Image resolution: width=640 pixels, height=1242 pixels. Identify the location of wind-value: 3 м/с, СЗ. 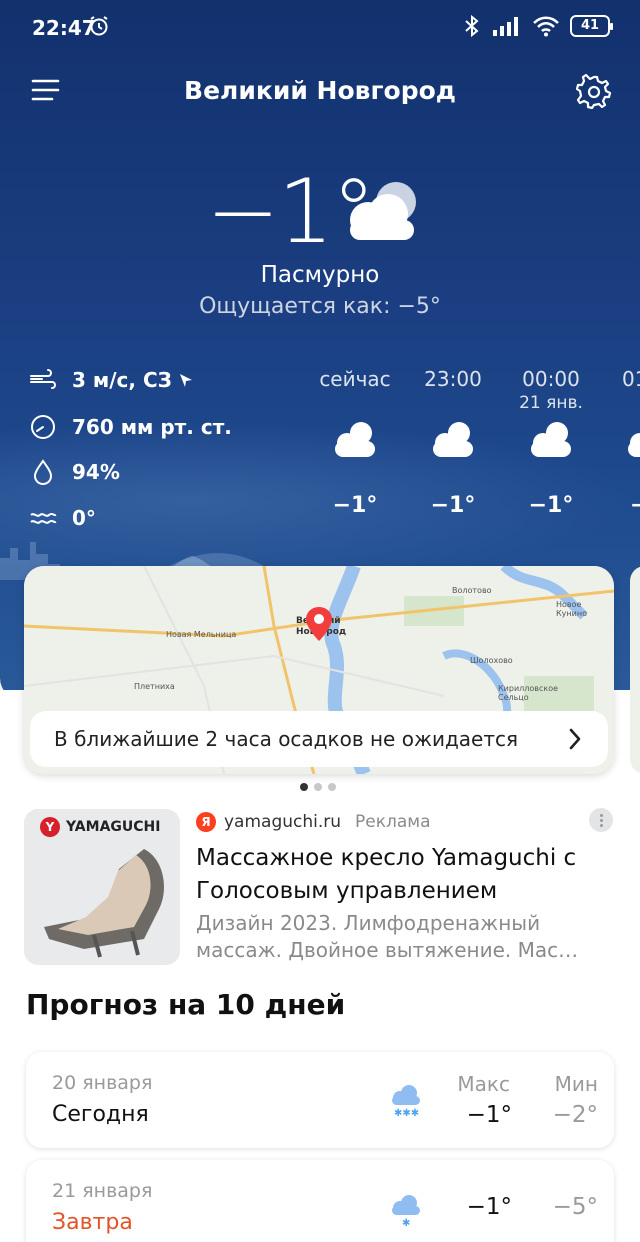
(122, 380).